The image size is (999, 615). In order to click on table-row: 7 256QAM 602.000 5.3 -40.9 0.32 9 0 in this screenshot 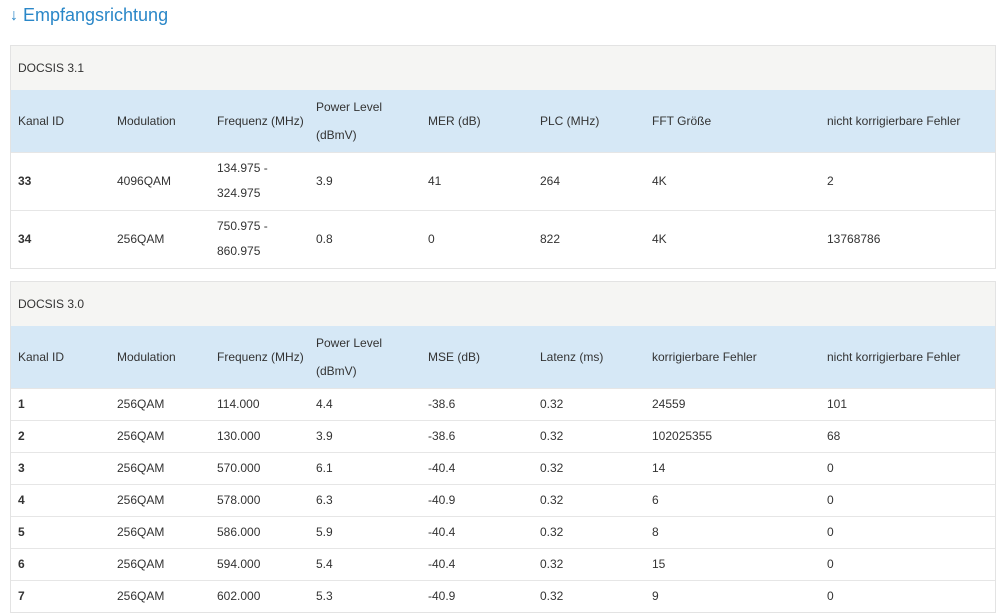, I will do `click(503, 595)`.